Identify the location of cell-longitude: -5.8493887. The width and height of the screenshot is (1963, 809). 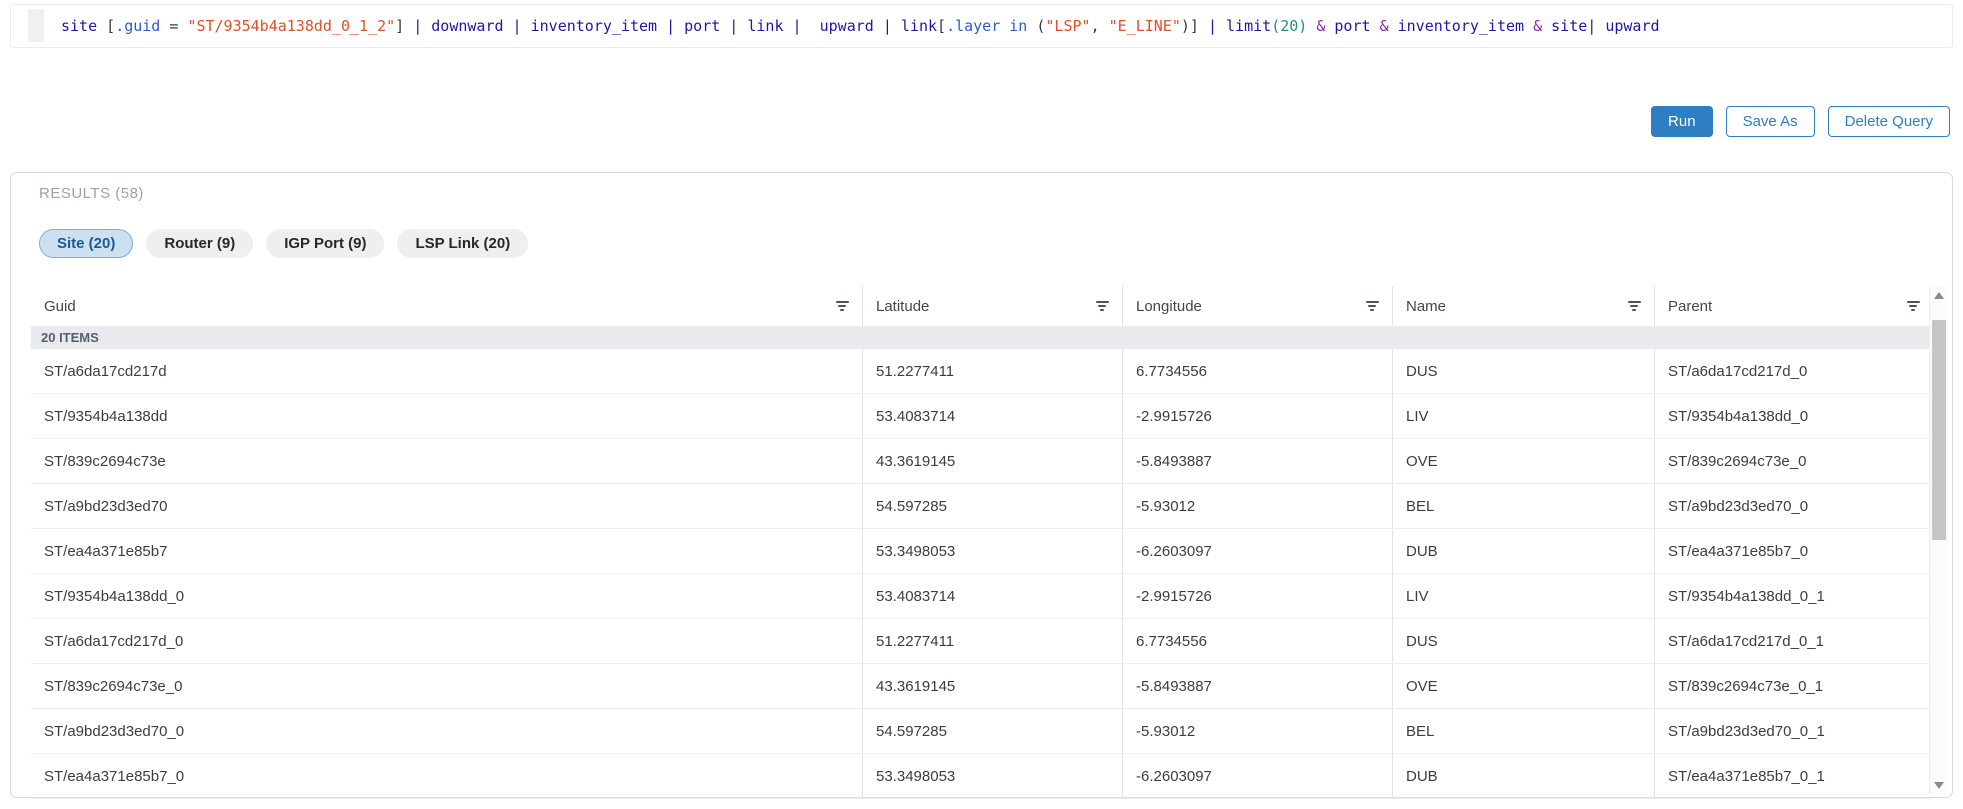
(1257, 686).